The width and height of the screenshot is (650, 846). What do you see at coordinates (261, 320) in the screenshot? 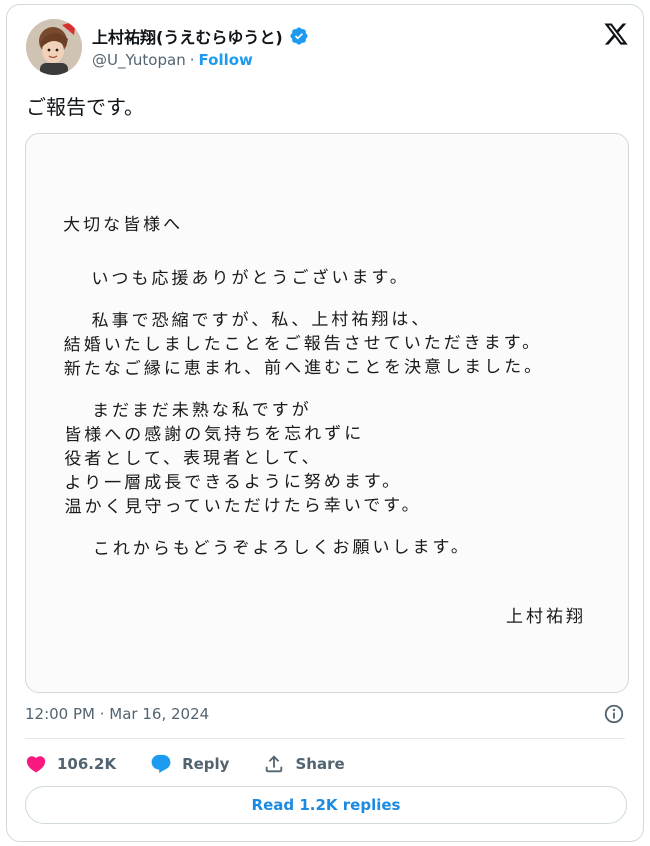
I see `letter-line: 私事で恐縮ですが、私、上村祐翔は、` at bounding box center [261, 320].